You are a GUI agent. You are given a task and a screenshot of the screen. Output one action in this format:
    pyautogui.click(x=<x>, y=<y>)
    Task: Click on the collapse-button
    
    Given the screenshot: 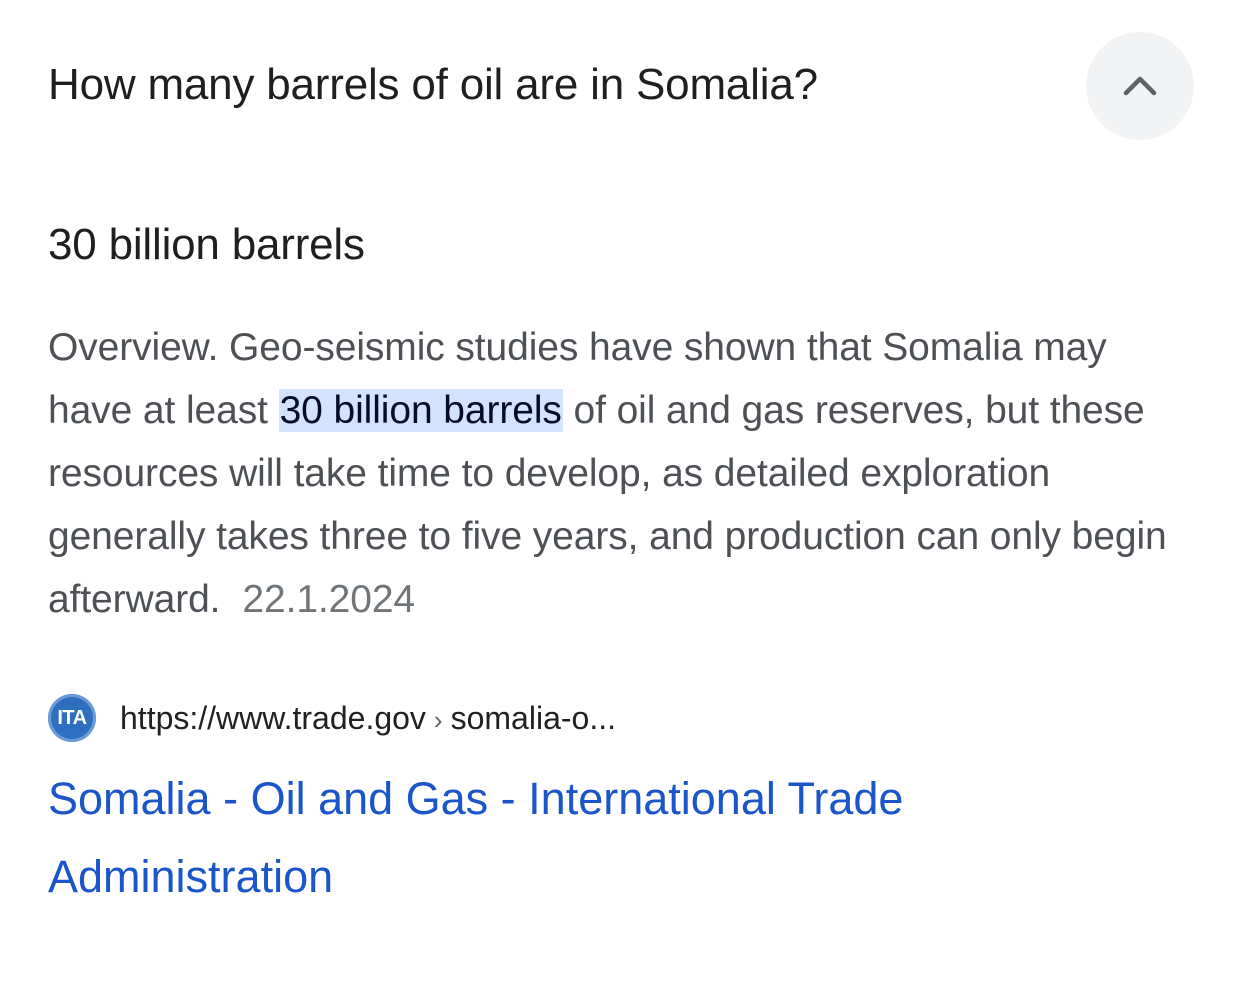 What is the action you would take?
    pyautogui.click(x=1140, y=86)
    